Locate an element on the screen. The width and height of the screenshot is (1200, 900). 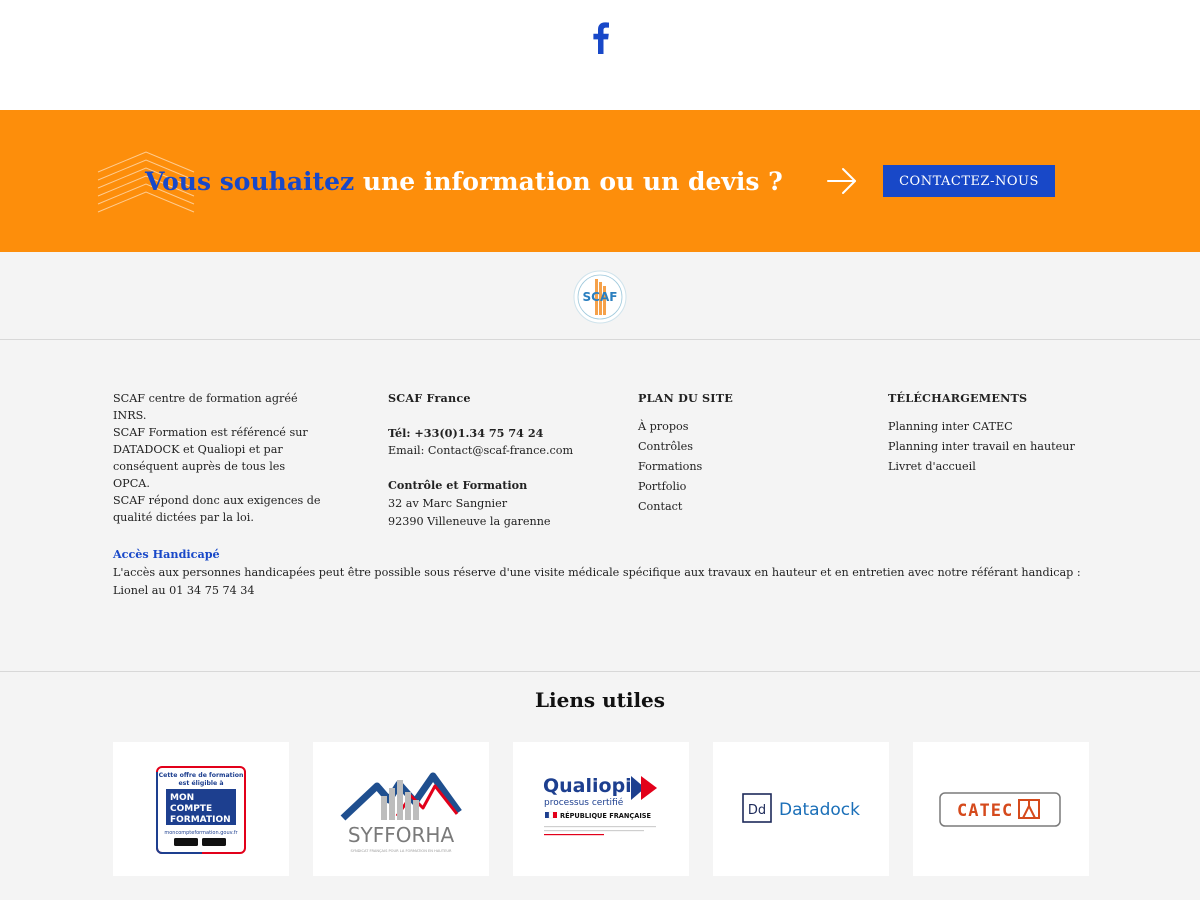
link-card-catec: CATEC is located at coordinates (1001, 809).